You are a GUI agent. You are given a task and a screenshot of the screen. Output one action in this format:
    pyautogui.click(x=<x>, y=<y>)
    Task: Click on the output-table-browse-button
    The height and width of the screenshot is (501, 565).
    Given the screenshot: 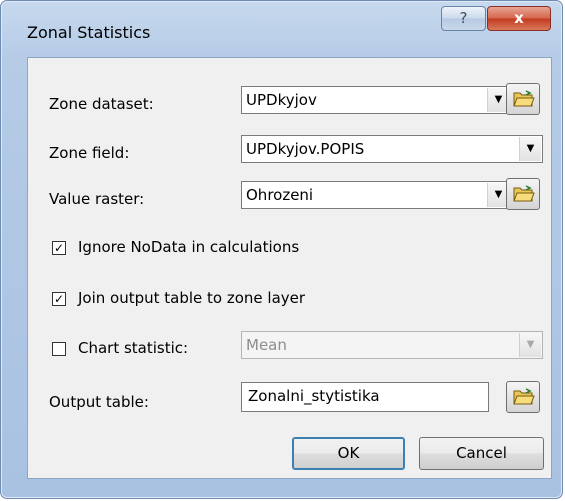 What is the action you would take?
    pyautogui.click(x=523, y=397)
    